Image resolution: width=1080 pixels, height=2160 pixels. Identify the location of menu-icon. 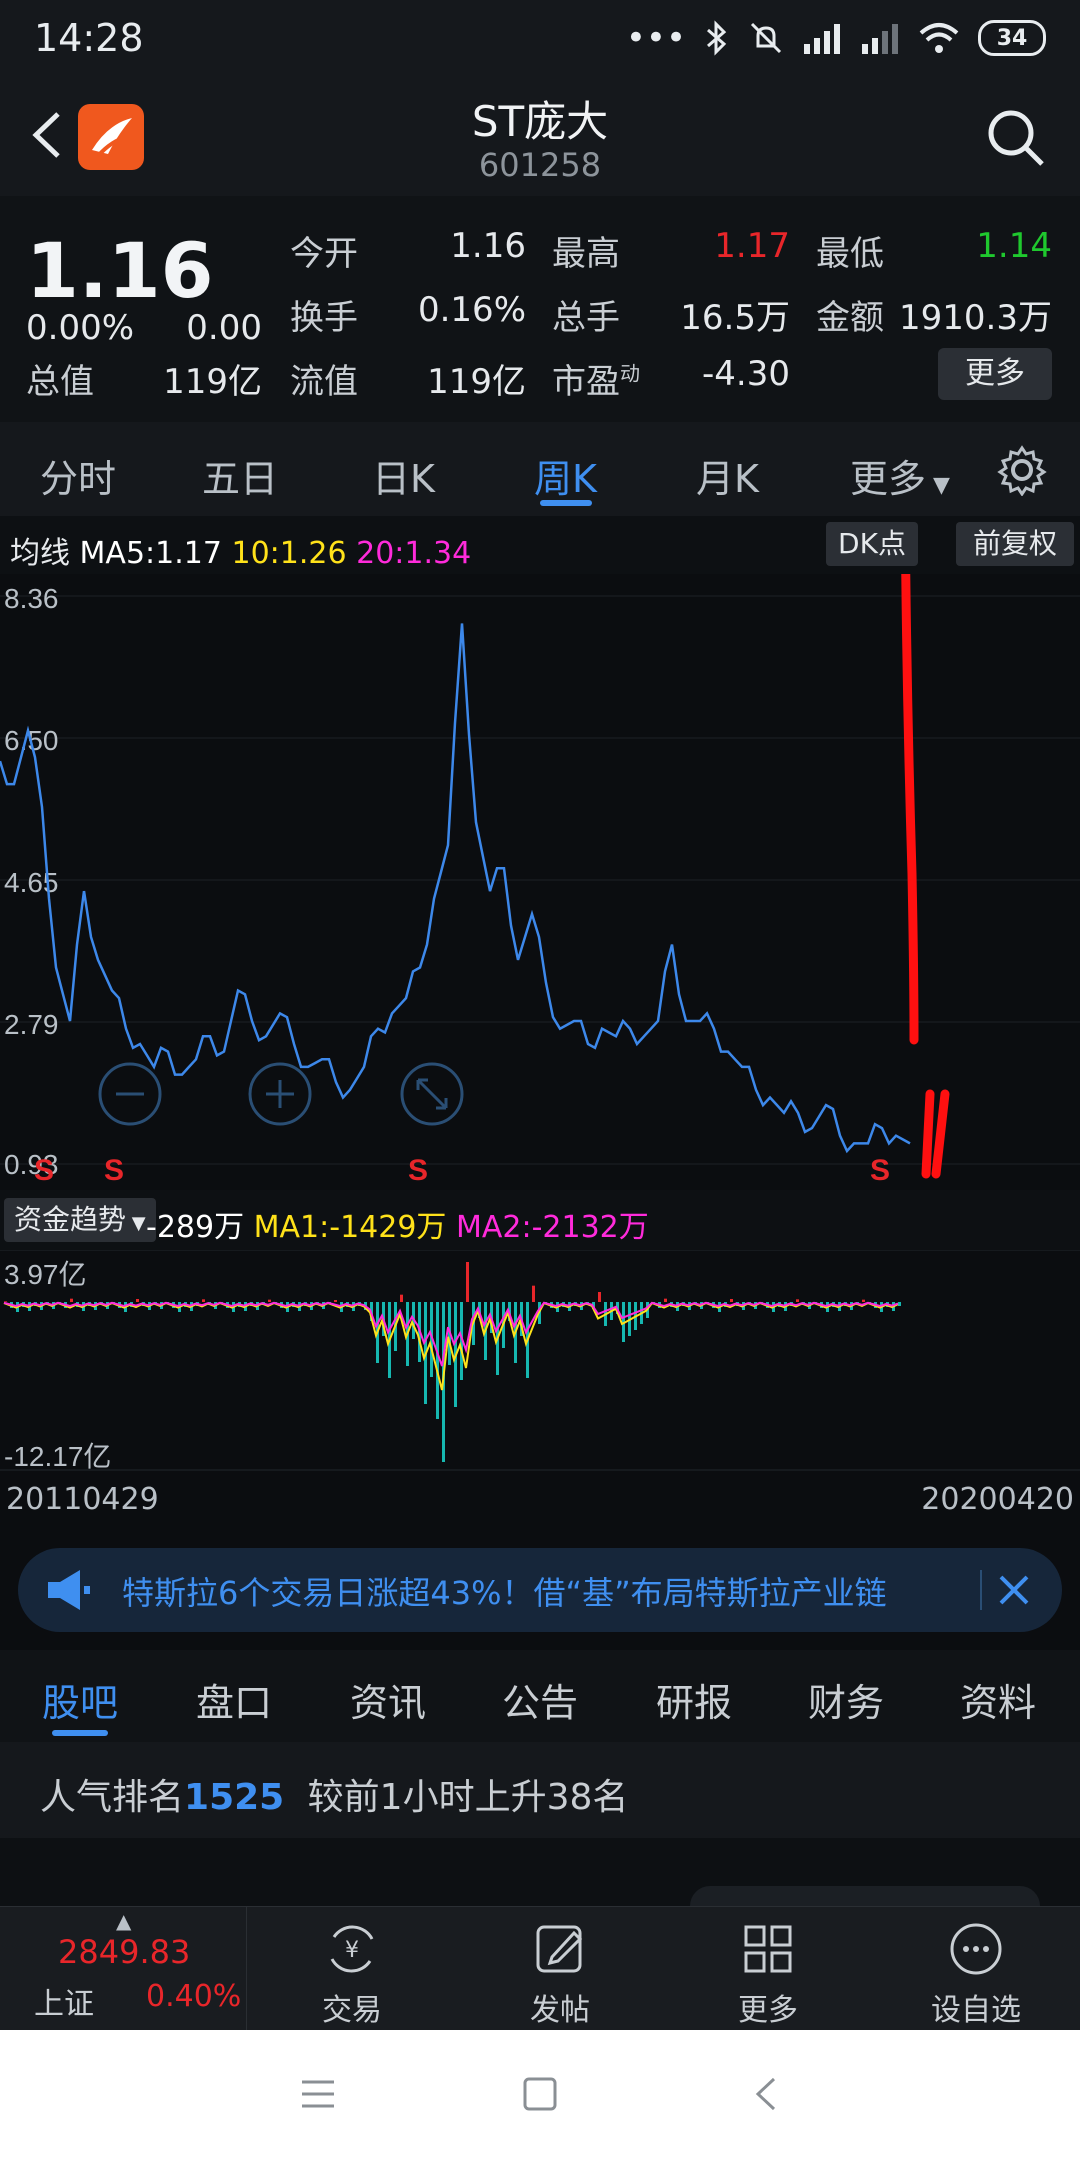
(318, 2094).